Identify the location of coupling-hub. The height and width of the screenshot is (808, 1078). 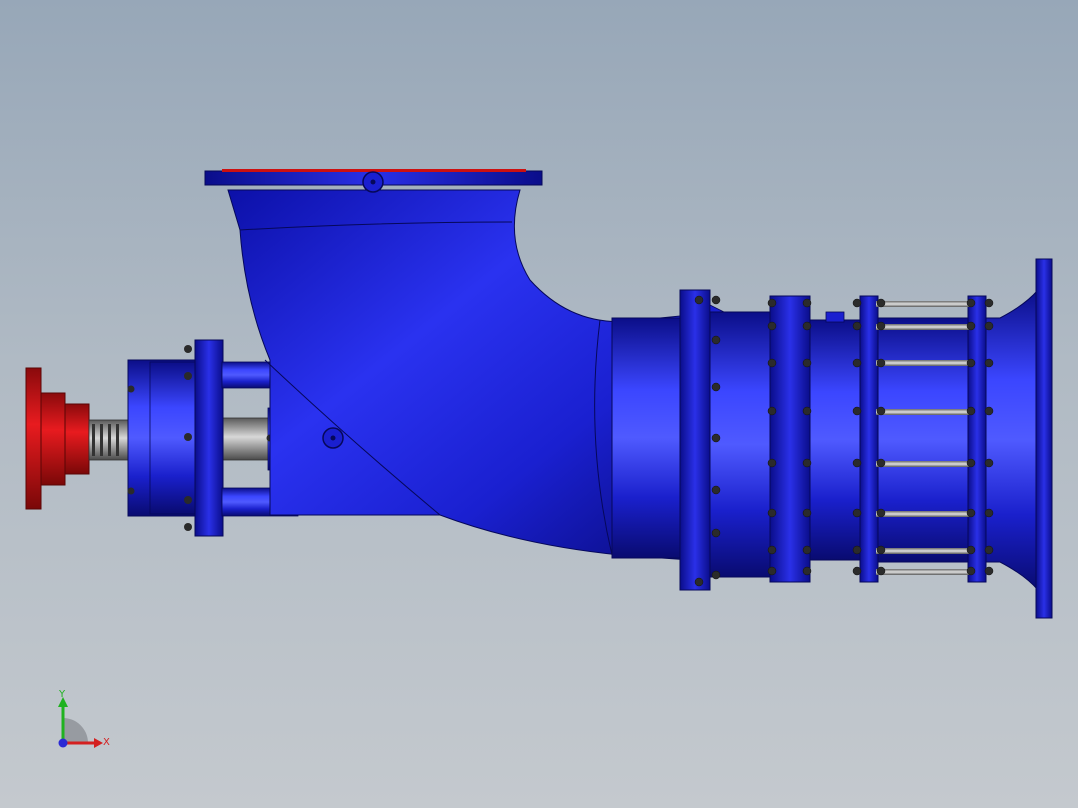
(53, 439).